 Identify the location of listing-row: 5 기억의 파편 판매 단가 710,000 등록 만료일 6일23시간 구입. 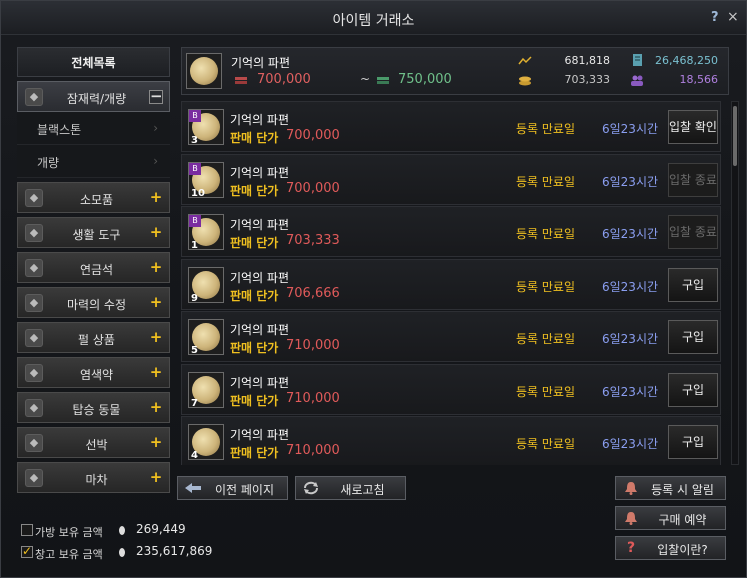
(451, 336).